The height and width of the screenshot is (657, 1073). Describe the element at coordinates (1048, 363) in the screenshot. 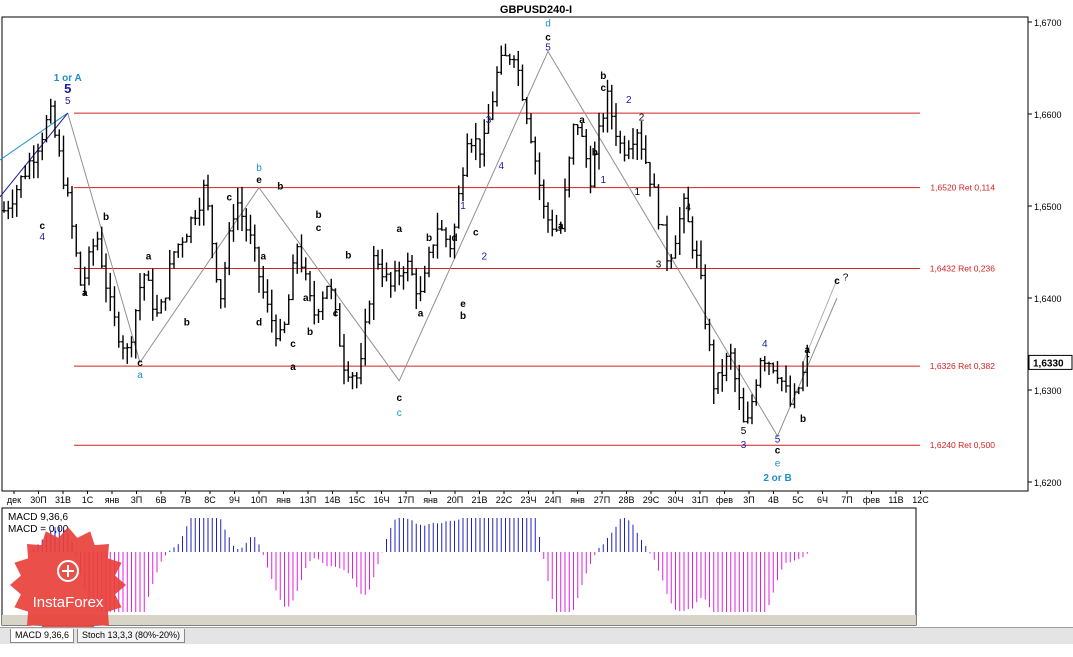

I see `current-price-label: 1,6330` at that location.